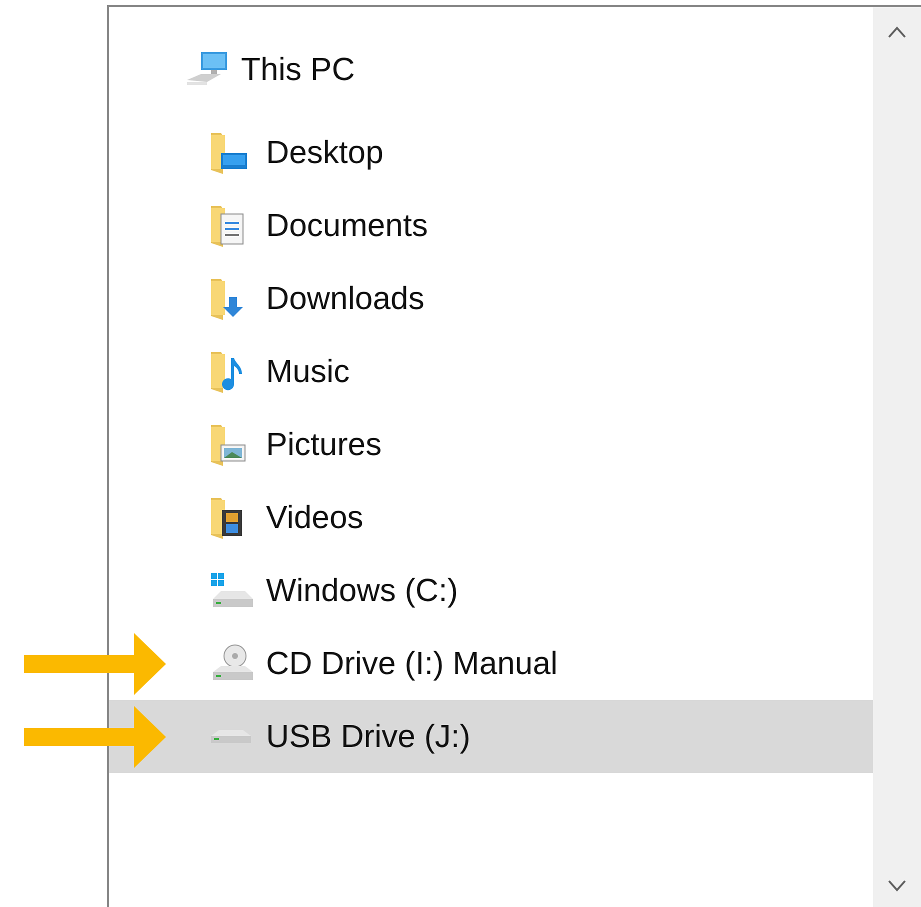  What do you see at coordinates (491, 736) in the screenshot?
I see `tree-item: USB Drive (J:)` at bounding box center [491, 736].